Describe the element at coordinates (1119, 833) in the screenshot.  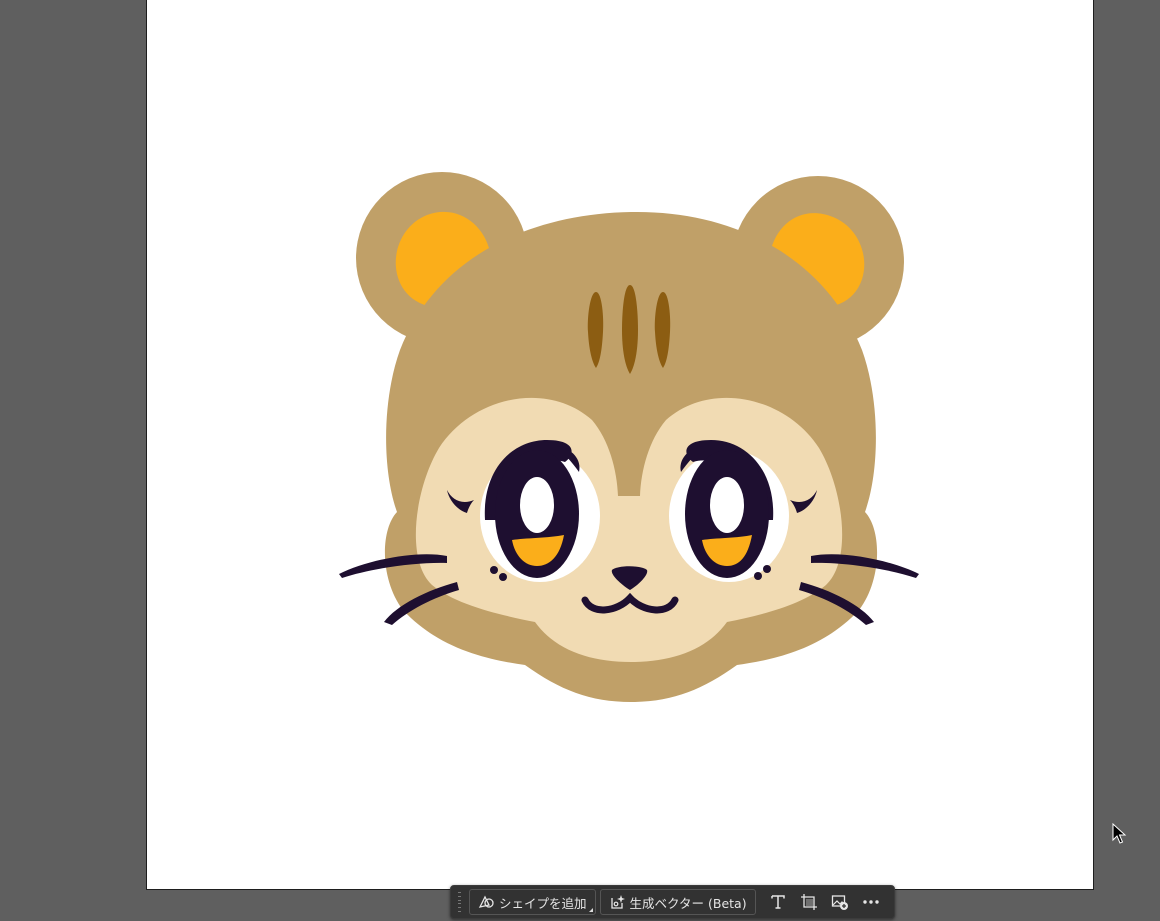
I see `arrow-cursor-icon` at that location.